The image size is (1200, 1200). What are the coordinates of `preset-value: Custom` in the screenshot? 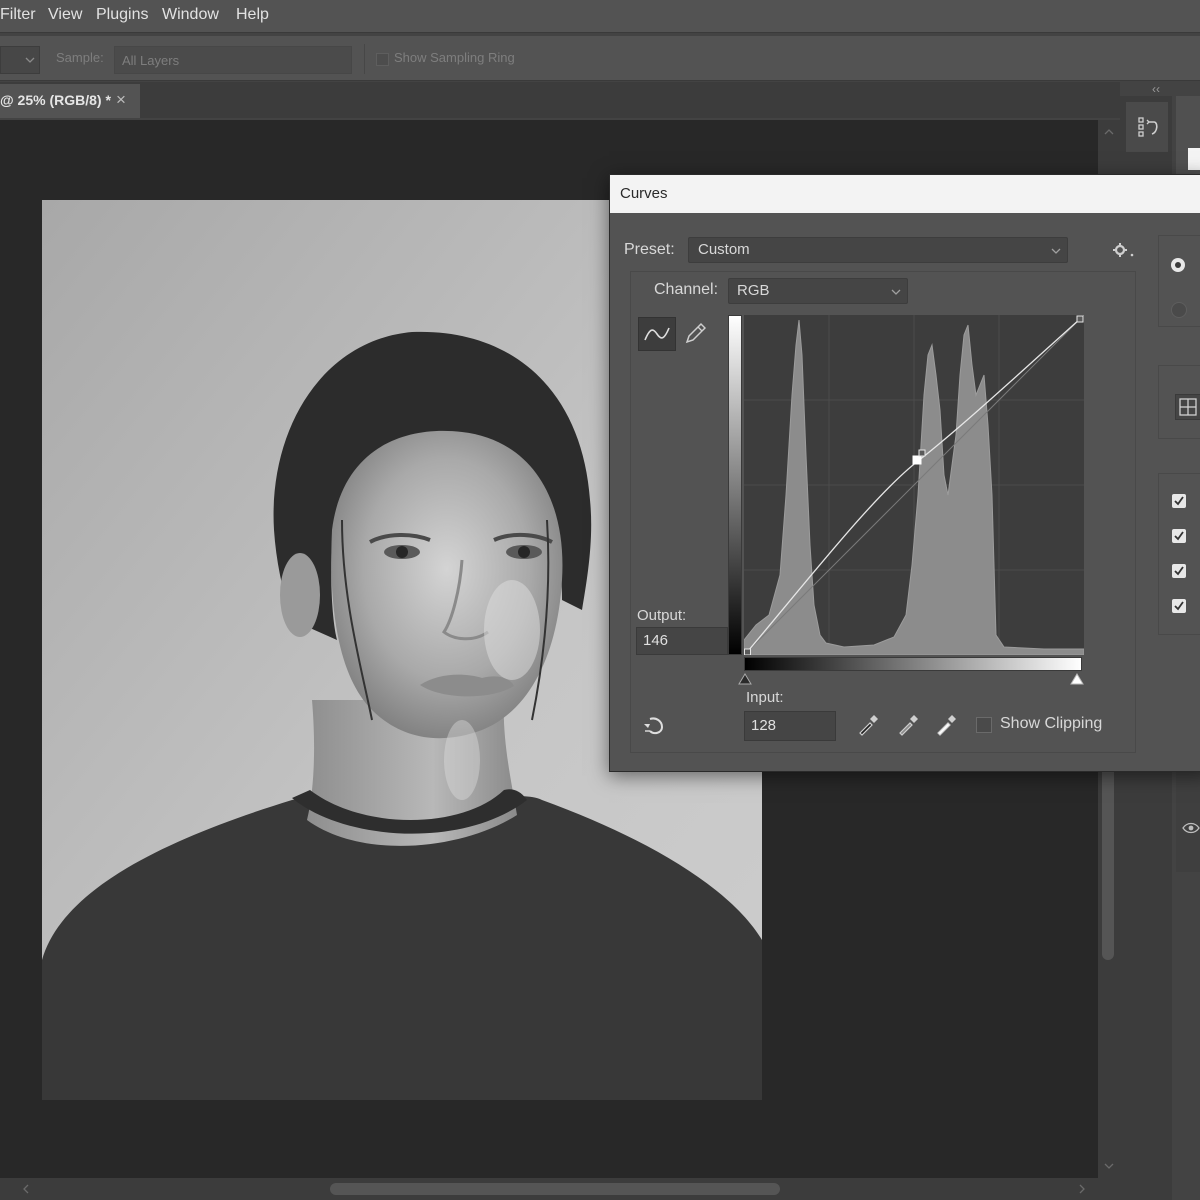 It's located at (724, 249).